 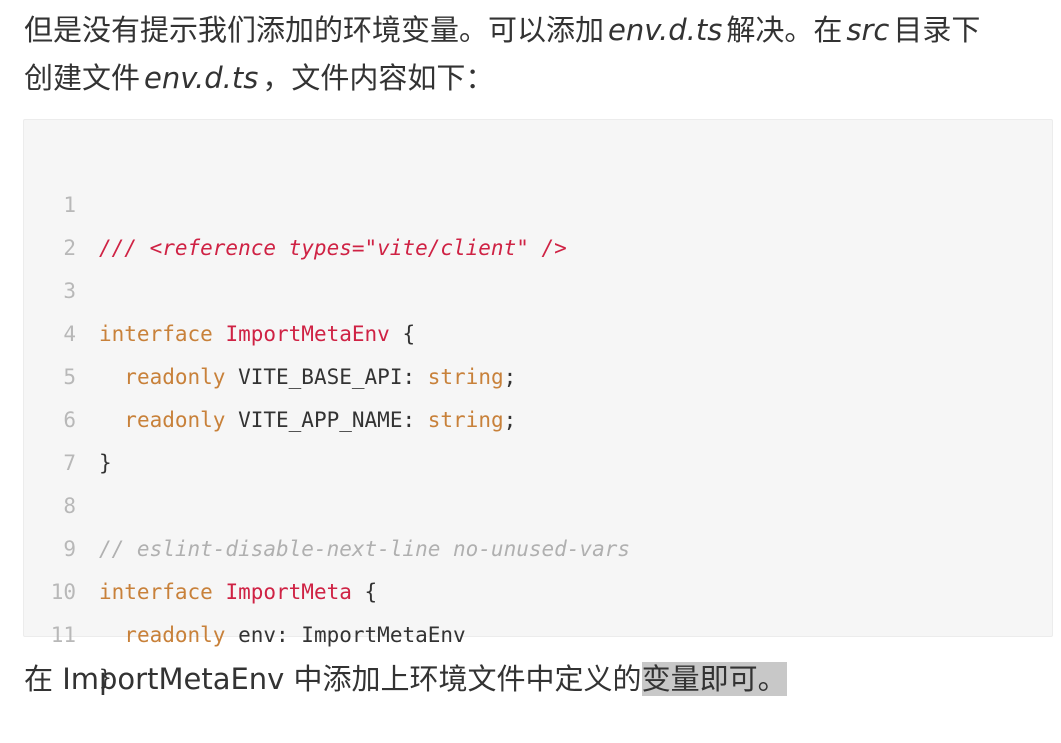 What do you see at coordinates (82, 78) in the screenshot?
I see `intro-text: 创建文件` at bounding box center [82, 78].